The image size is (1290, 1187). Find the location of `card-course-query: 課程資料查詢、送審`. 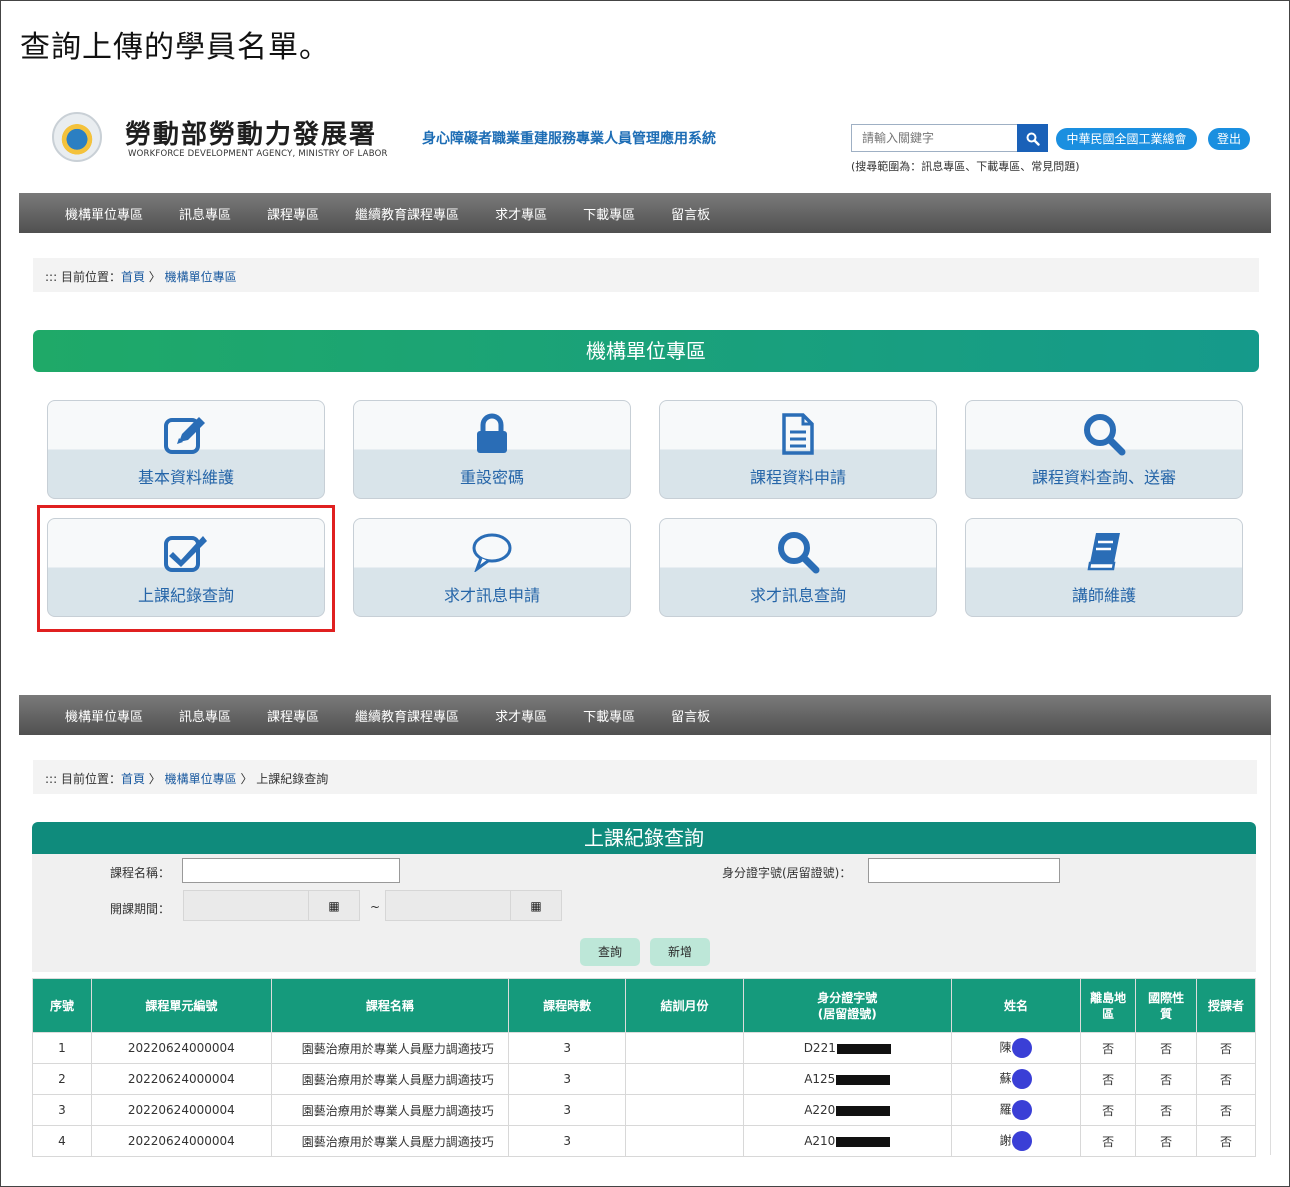

card-course-query: 課程資料查詢、送審 is located at coordinates (1104, 449).